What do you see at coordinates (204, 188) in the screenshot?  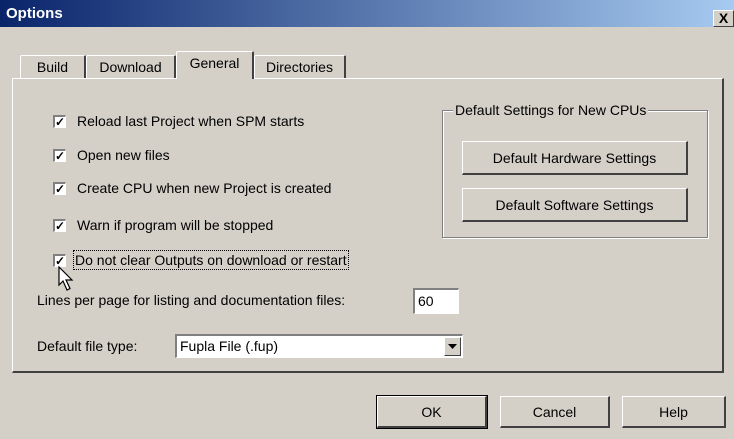 I see `checkbox-label: Create CPU when new Project is created` at bounding box center [204, 188].